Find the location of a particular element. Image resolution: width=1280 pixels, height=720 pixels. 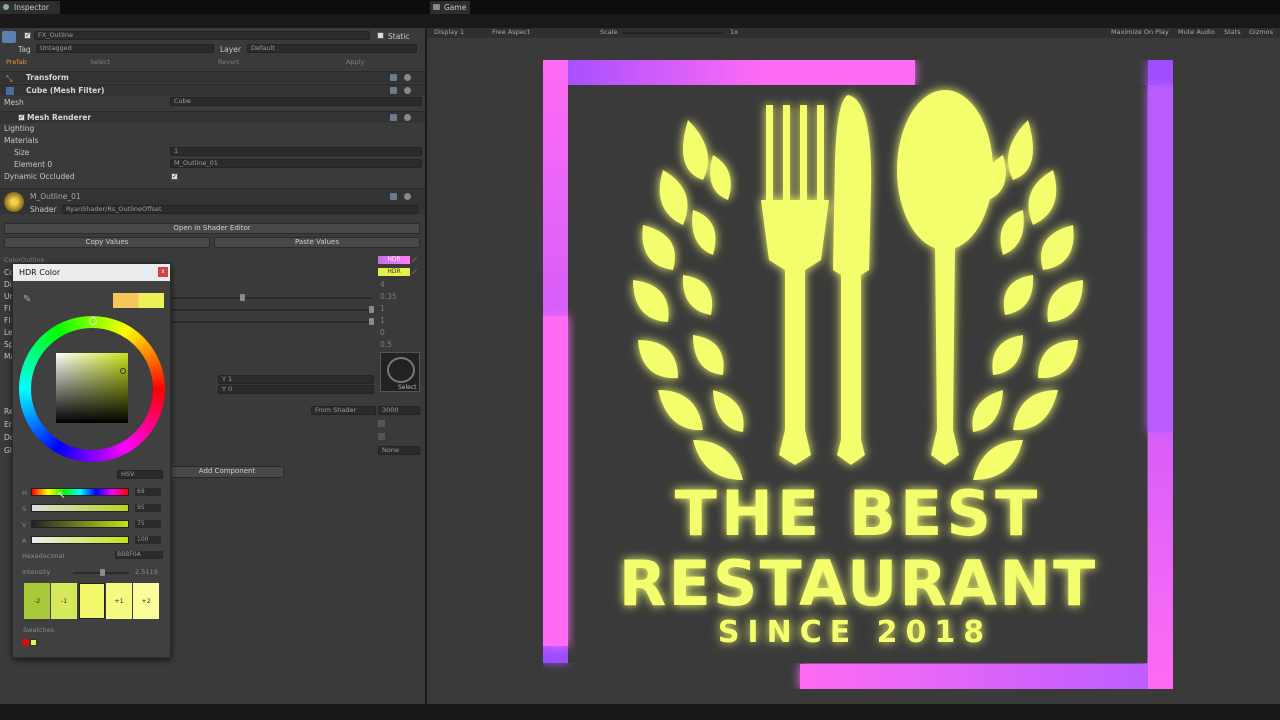

value-row-6: 0.5 is located at coordinates (386, 344).